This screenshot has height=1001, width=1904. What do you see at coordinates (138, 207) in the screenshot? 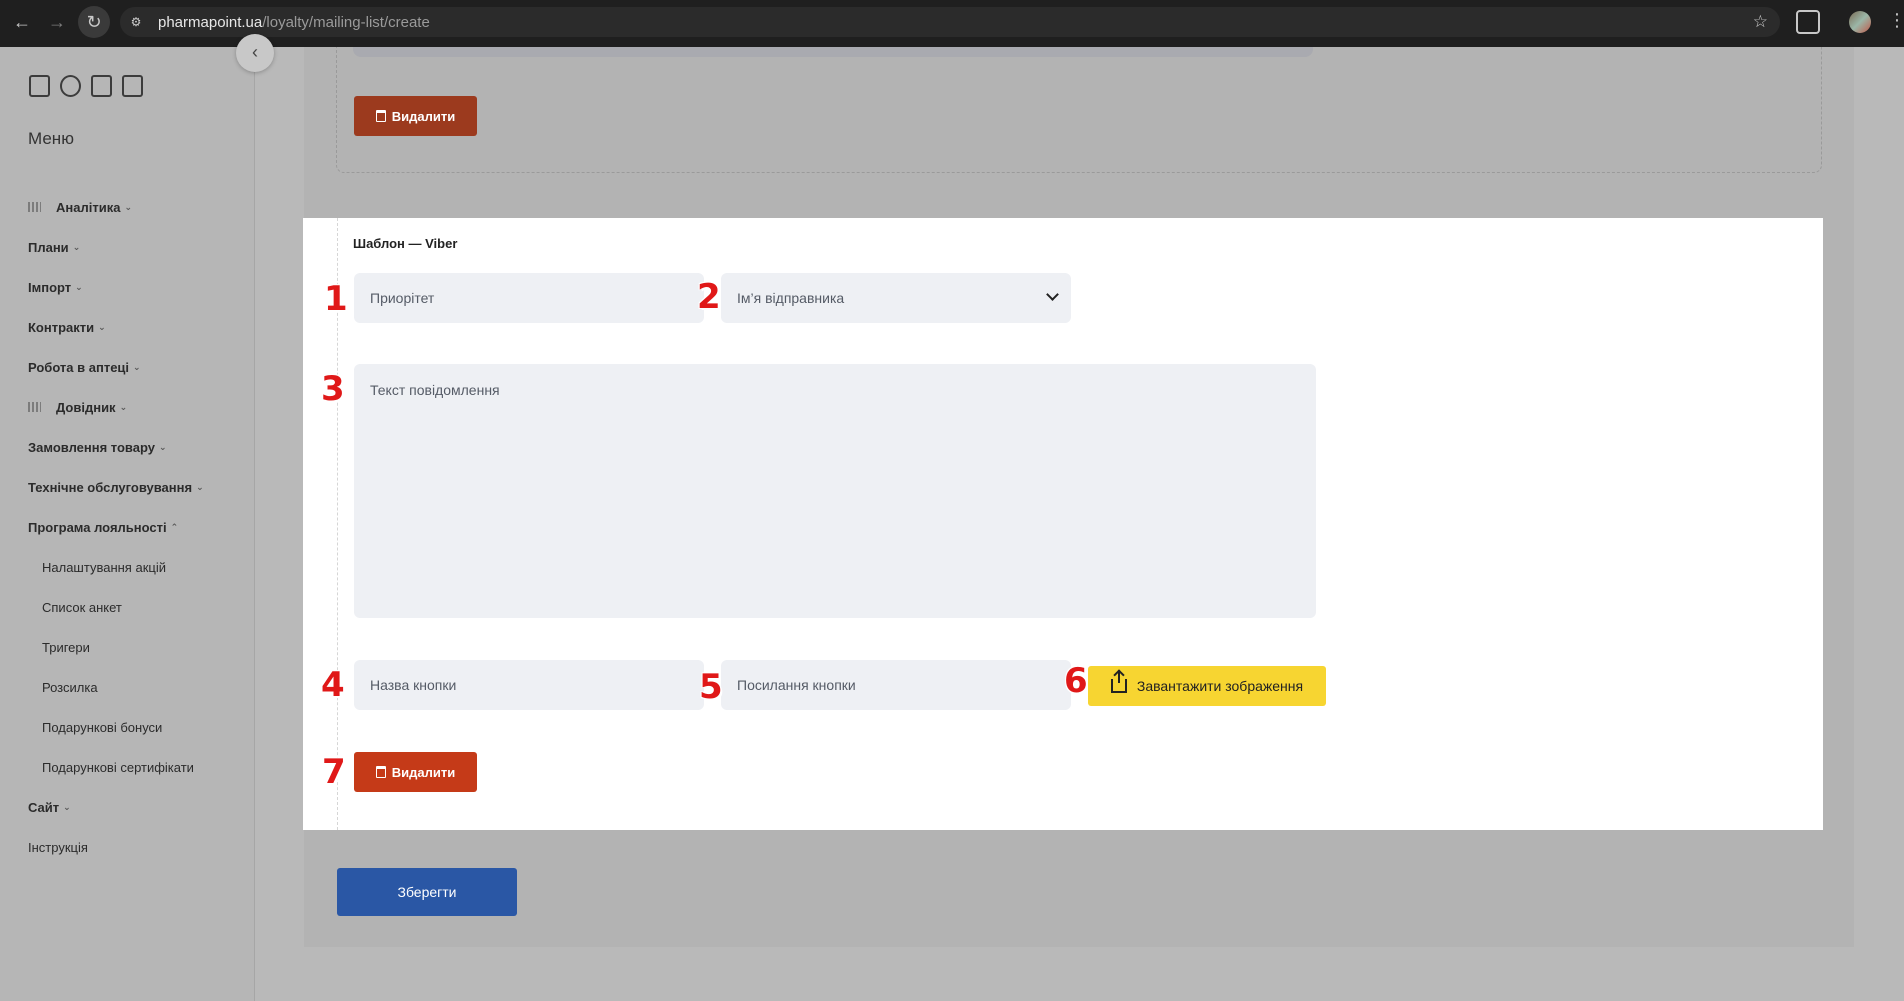
I see `sidebar-item-analytics: Аналітика ⌄` at bounding box center [138, 207].